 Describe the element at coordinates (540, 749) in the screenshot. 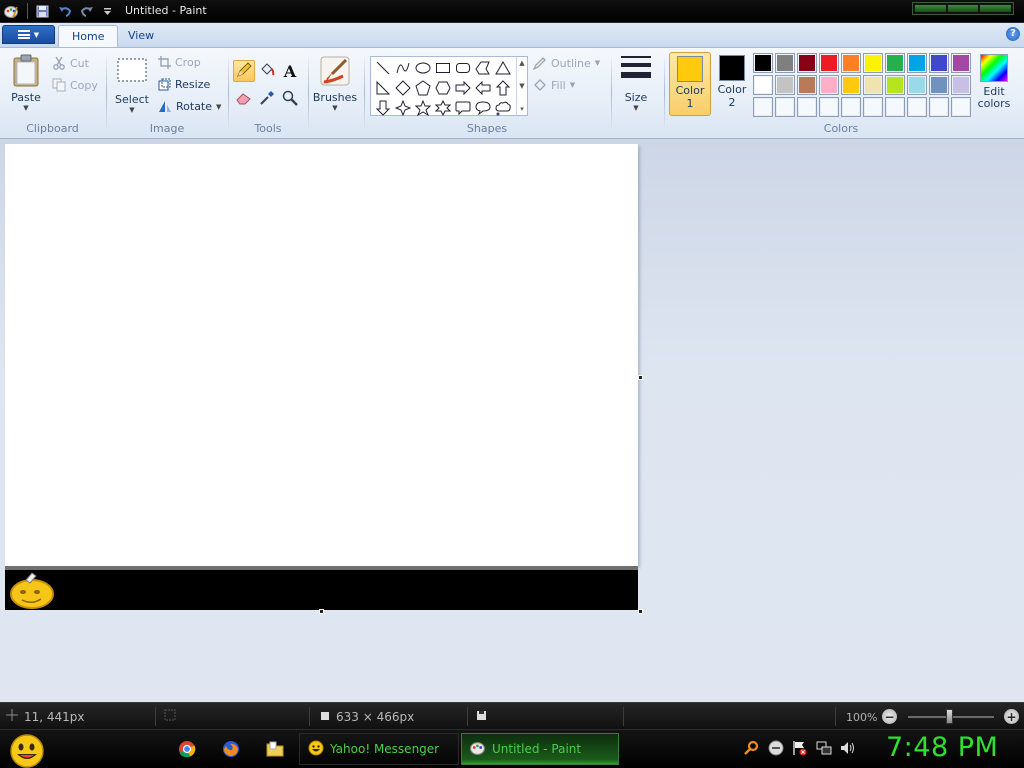

I see `taskbar-paint: Untitled - Paint` at that location.